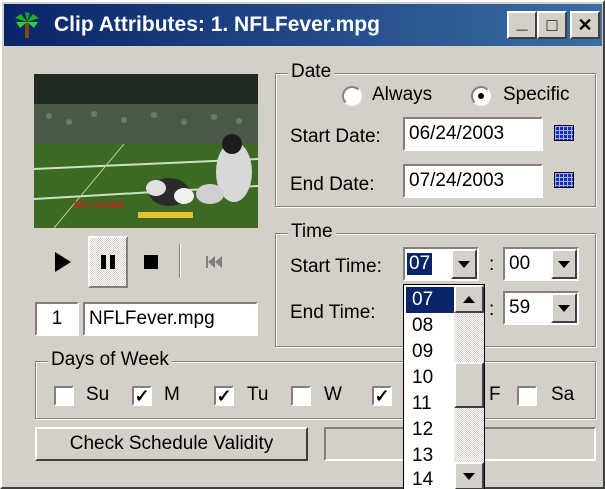 The width and height of the screenshot is (605, 489). Describe the element at coordinates (312, 232) in the screenshot. I see `time-group-label: Time` at that location.